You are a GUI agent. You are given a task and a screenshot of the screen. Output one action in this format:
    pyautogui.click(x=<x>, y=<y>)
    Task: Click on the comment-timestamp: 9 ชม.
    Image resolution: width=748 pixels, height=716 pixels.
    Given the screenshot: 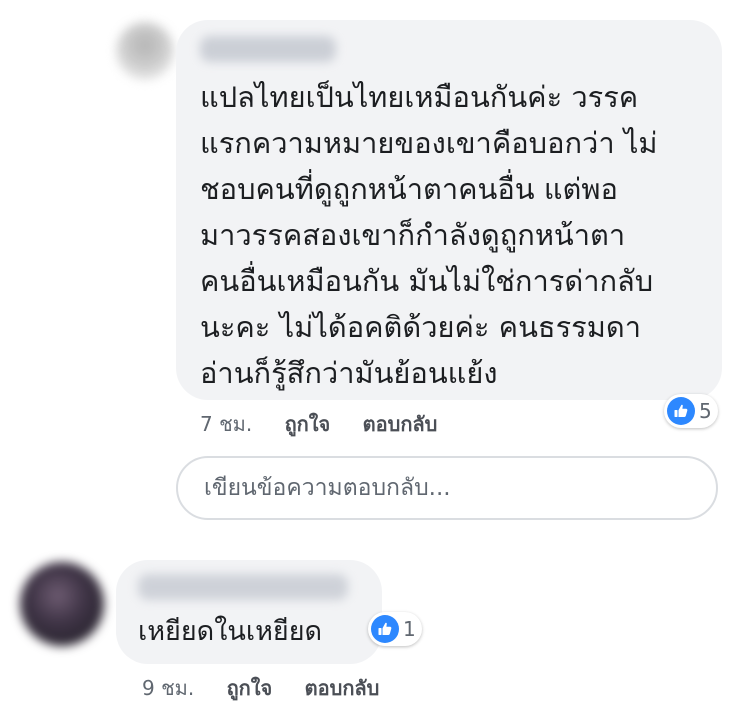 What is the action you would take?
    pyautogui.click(x=168, y=688)
    